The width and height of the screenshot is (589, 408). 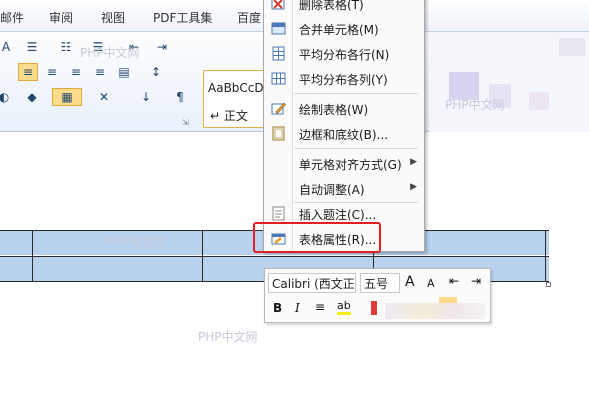 I want to click on shading-icon: ◆, so click(x=32, y=97).